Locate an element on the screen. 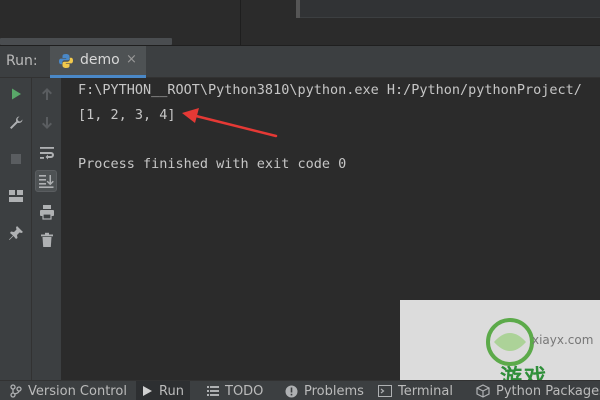  layout-button is located at coordinates (16, 196).